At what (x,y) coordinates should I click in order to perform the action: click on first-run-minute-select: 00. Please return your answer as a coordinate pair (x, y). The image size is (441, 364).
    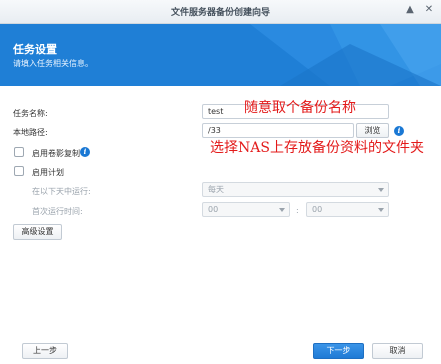
    Looking at the image, I should click on (347, 209).